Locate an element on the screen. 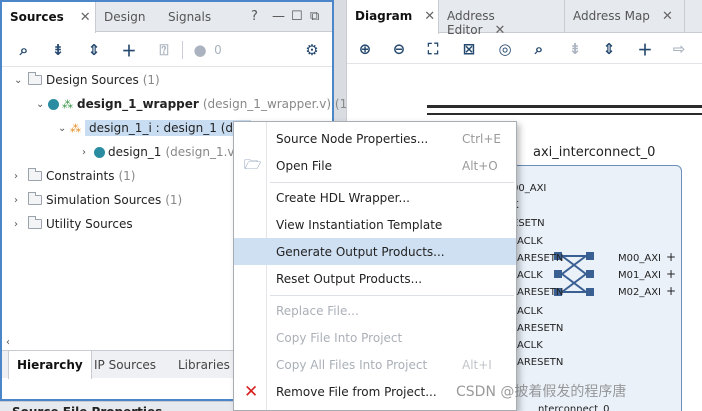 The image size is (702, 411). block-design-icon: ⁂ is located at coordinates (75, 128).